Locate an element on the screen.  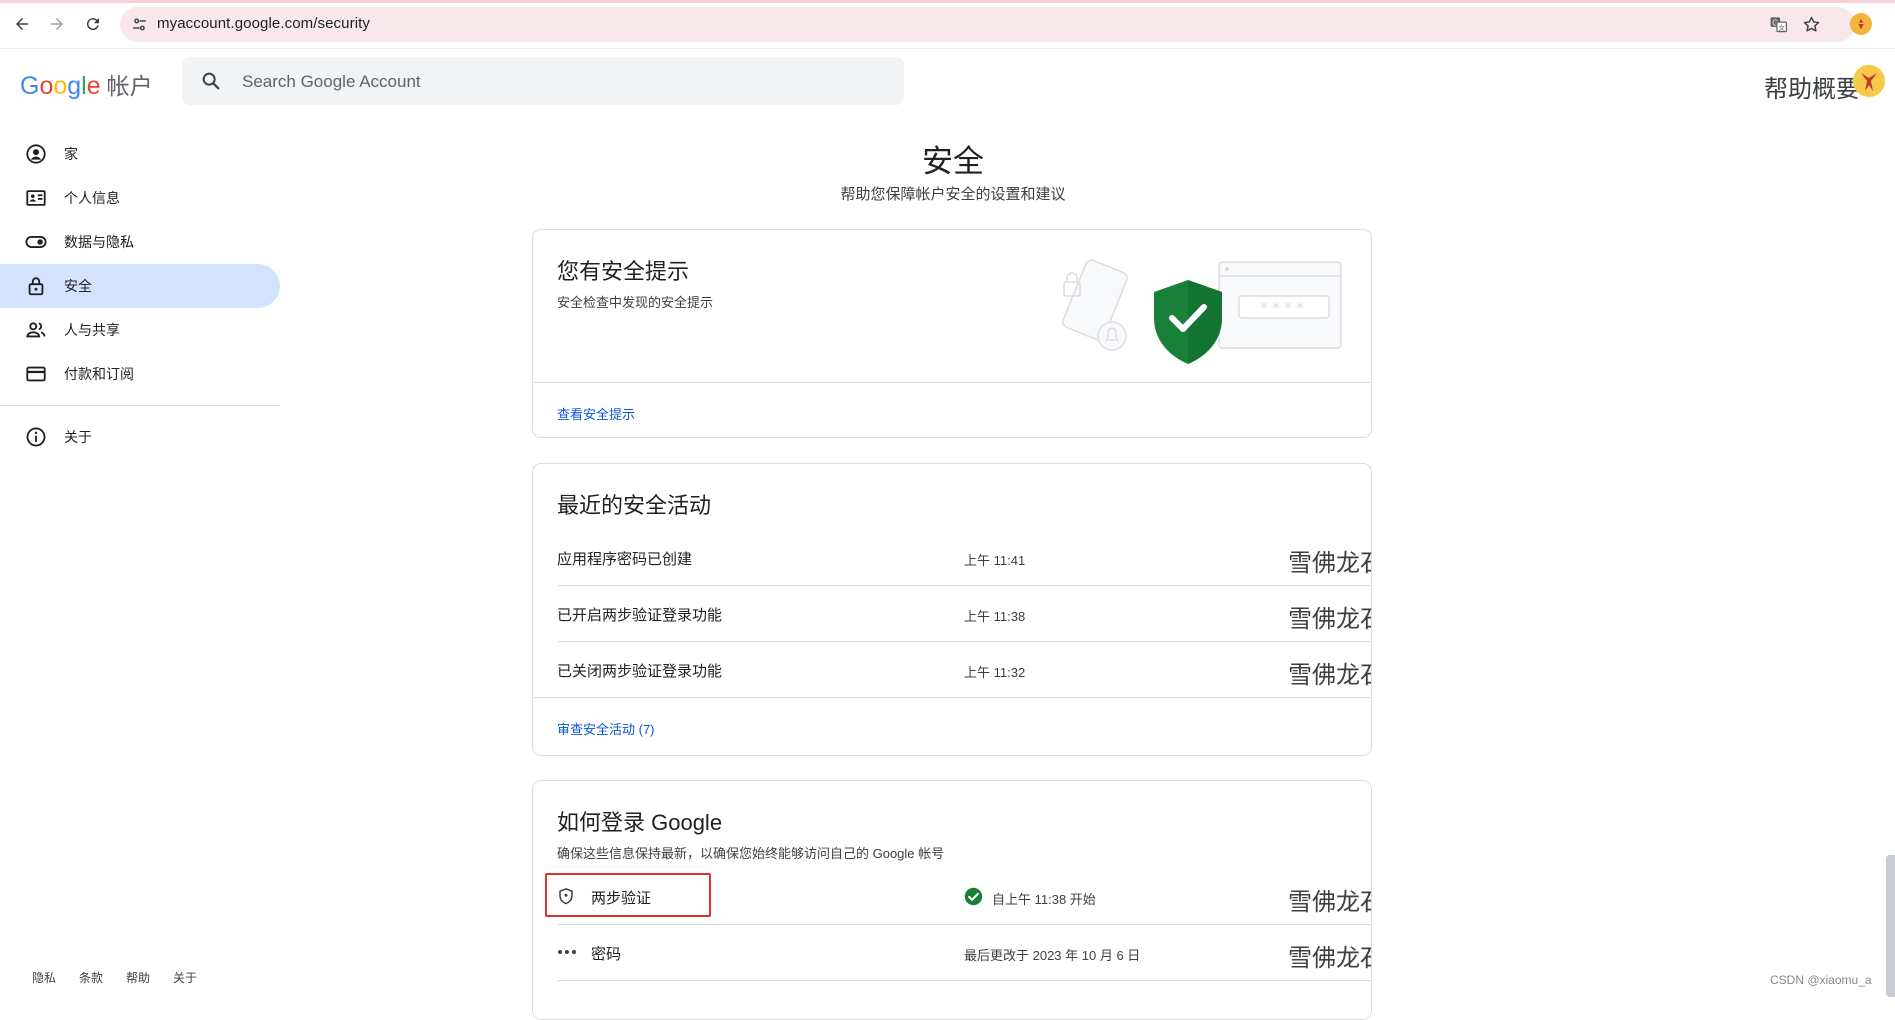
password-status: 最后更改于 2023 年 10 月 6 日 is located at coordinates (1052, 955).